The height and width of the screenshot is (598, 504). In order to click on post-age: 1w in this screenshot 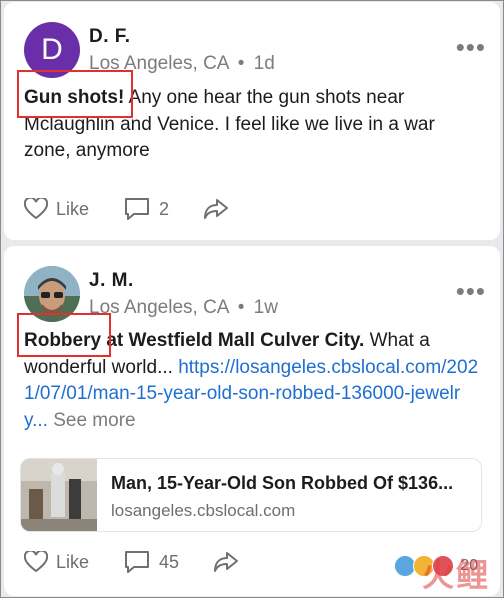, I will do `click(265, 307)`.